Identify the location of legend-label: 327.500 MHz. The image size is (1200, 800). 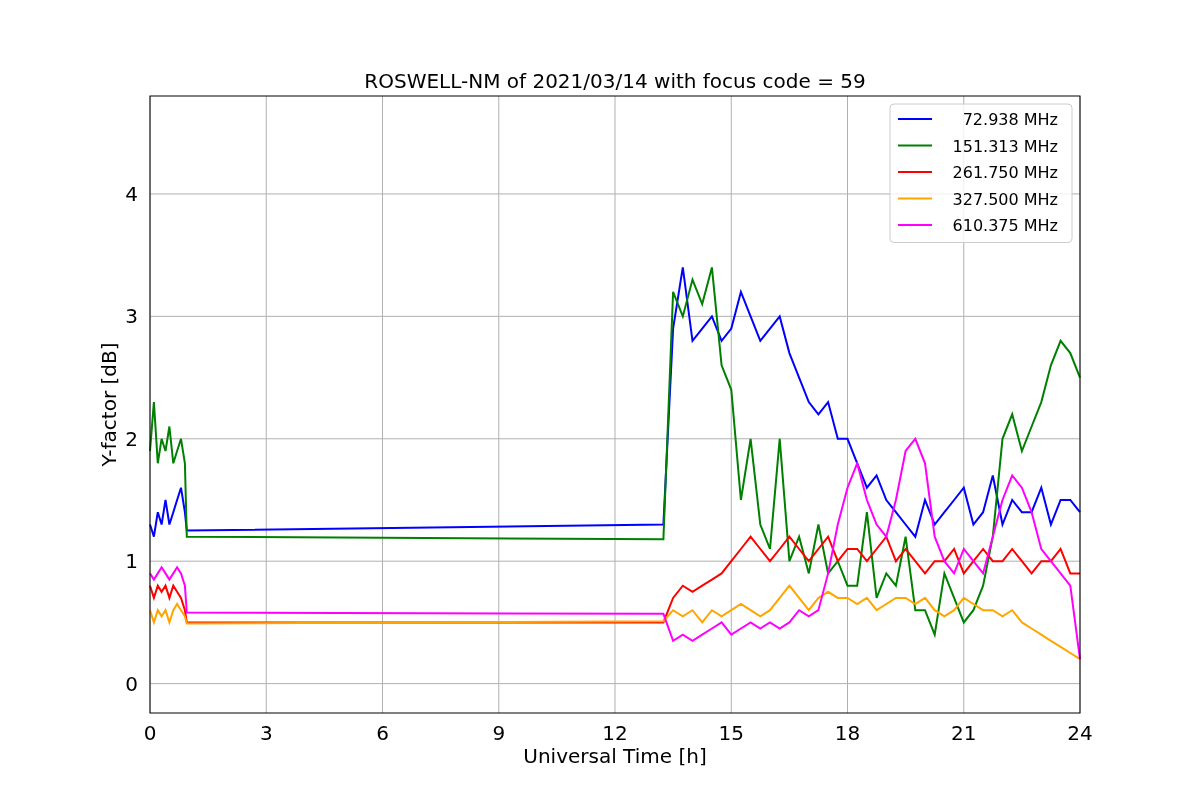
(1005, 199).